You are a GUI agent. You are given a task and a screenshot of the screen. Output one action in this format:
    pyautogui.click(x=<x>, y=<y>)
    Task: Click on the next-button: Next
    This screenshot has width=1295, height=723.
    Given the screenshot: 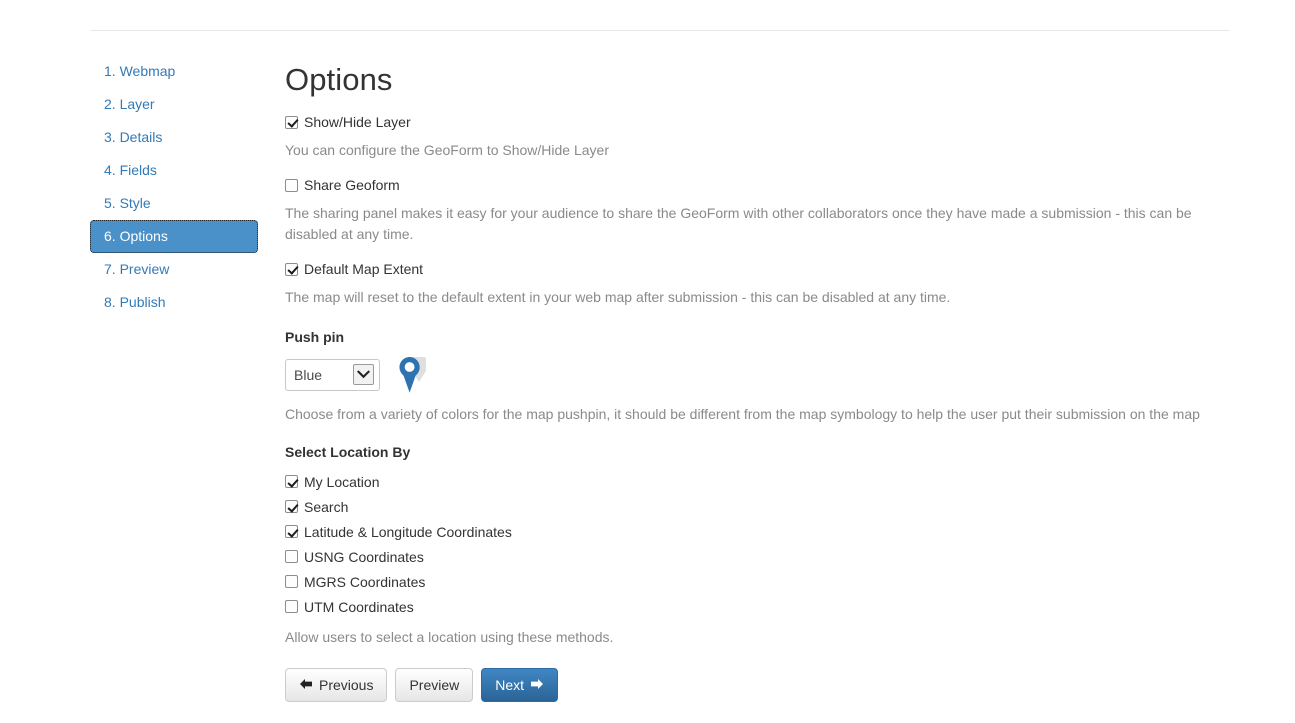 What is the action you would take?
    pyautogui.click(x=520, y=685)
    